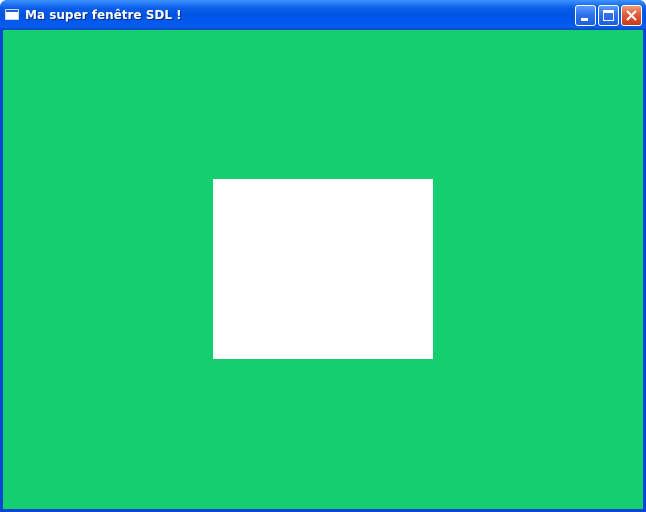 Image resolution: width=646 pixels, height=512 pixels. Describe the element at coordinates (103, 15) in the screenshot. I see `window-title: Ma super fenêtre SDL !` at that location.